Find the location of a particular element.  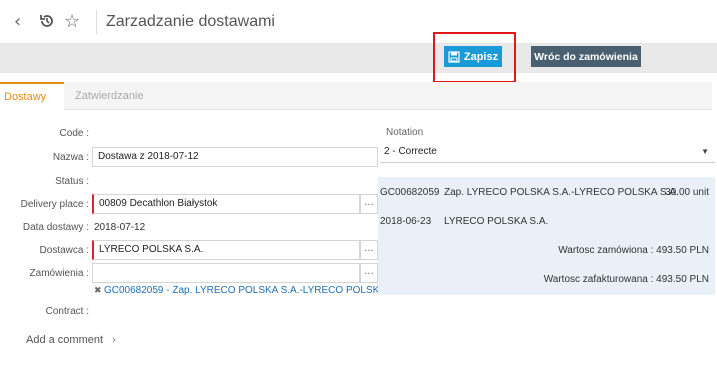

invoiced-value: Wartosc zafakturowana : 493.50 PLN is located at coordinates (626, 279).